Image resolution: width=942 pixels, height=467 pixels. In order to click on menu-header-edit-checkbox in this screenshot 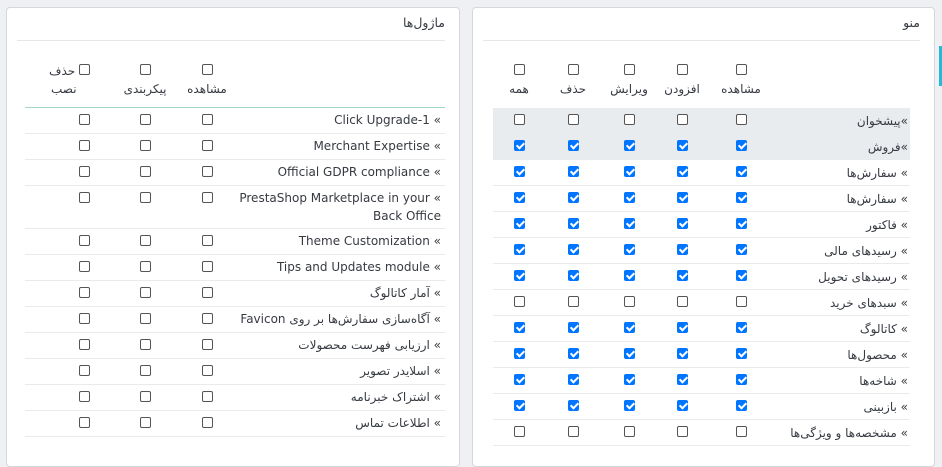, I will do `click(629, 69)`.